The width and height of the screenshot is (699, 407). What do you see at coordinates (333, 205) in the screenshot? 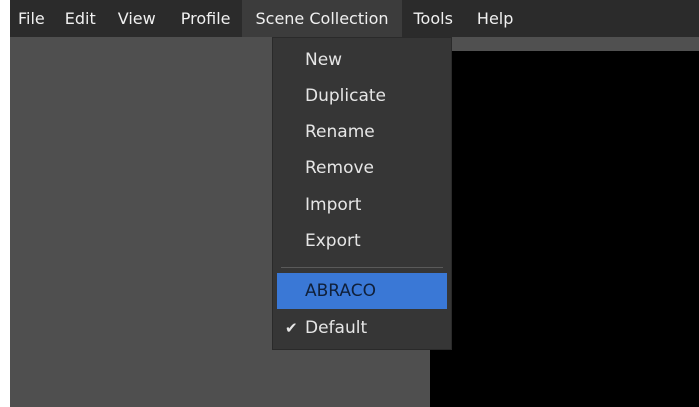
I see `menu-item-import-label: Import` at bounding box center [333, 205].